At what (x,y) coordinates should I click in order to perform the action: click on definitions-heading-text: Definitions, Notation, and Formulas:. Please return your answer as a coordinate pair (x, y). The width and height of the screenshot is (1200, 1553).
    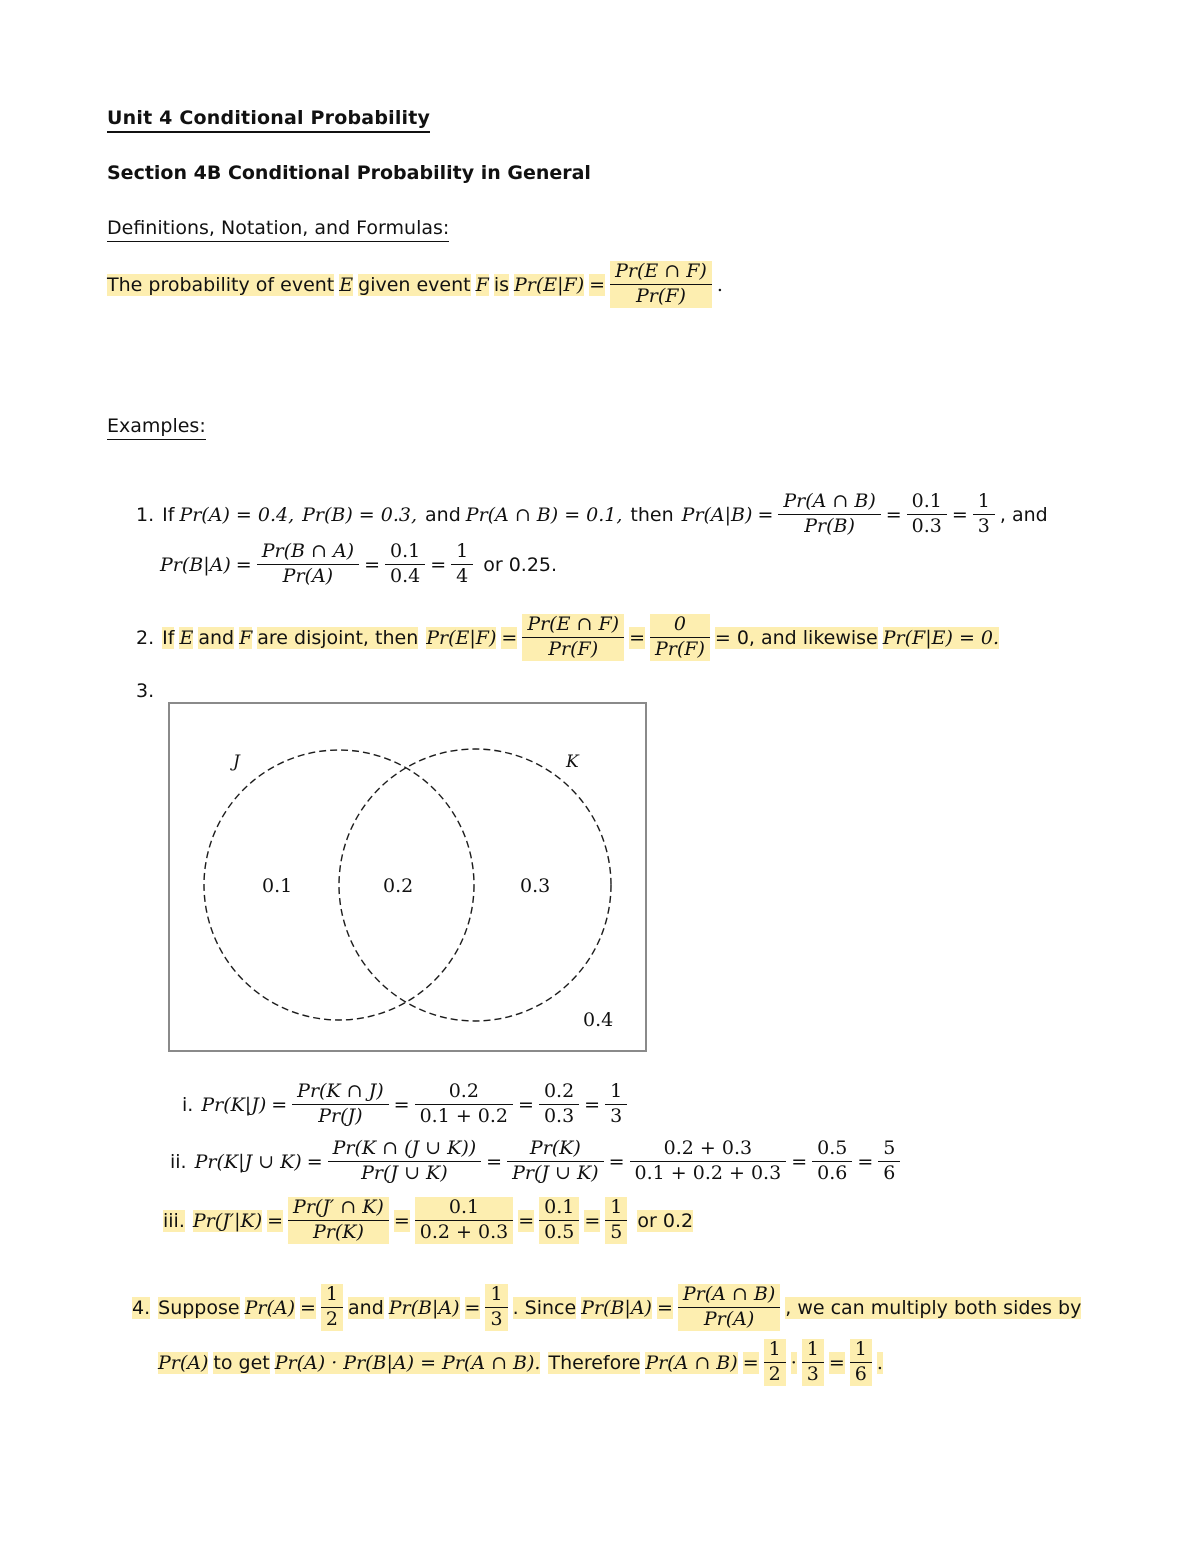
    Looking at the image, I should click on (278, 229).